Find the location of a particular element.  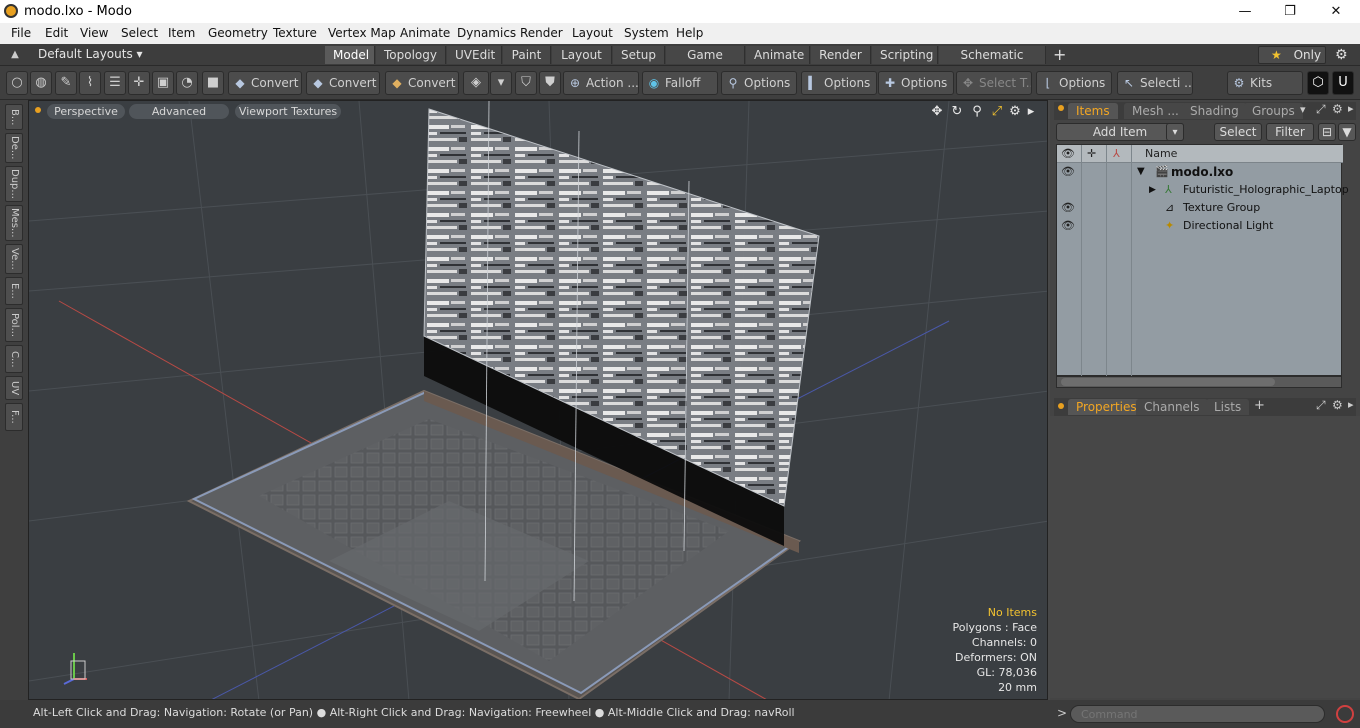

tab-properties: Properties is located at coordinates (1106, 407).